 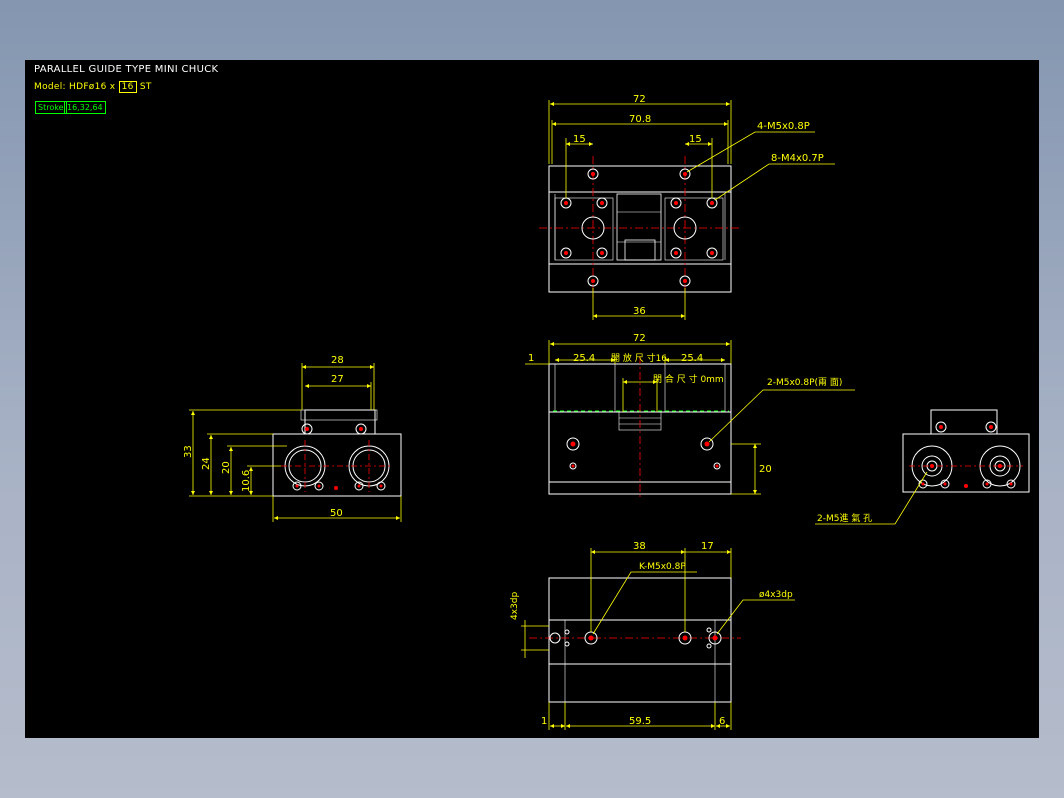 What do you see at coordinates (692, 358) in the screenshot?
I see `front-dim-25-4-right: 25.4` at bounding box center [692, 358].